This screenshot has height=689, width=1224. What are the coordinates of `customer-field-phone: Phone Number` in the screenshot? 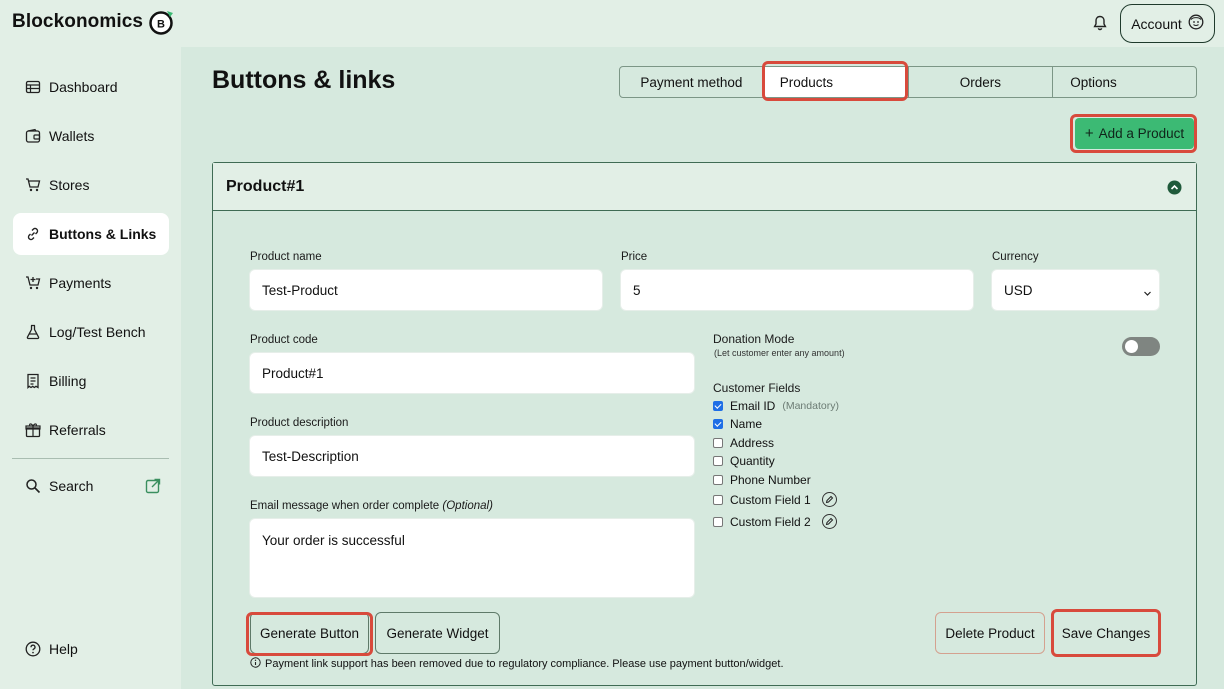 It's located at (762, 480).